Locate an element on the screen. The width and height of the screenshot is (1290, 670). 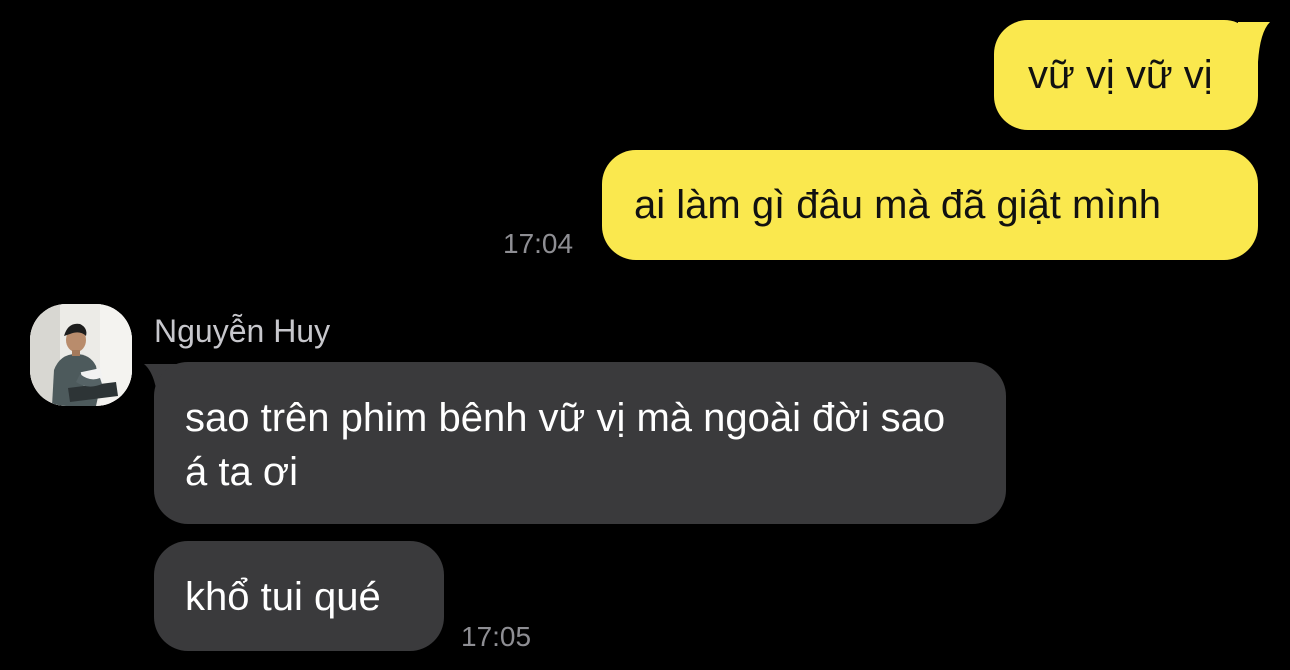
message-timestamp: 17:04 is located at coordinates (538, 243).